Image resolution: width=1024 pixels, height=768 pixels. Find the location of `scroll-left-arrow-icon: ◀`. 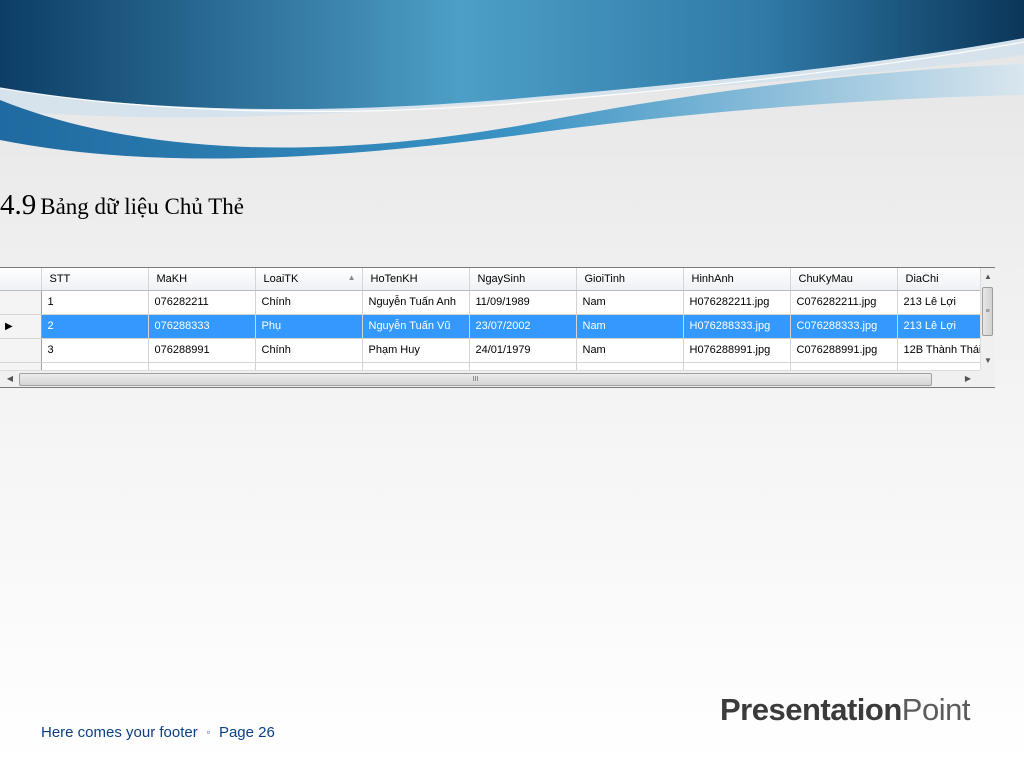

scroll-left-arrow-icon: ◀ is located at coordinates (10, 379).